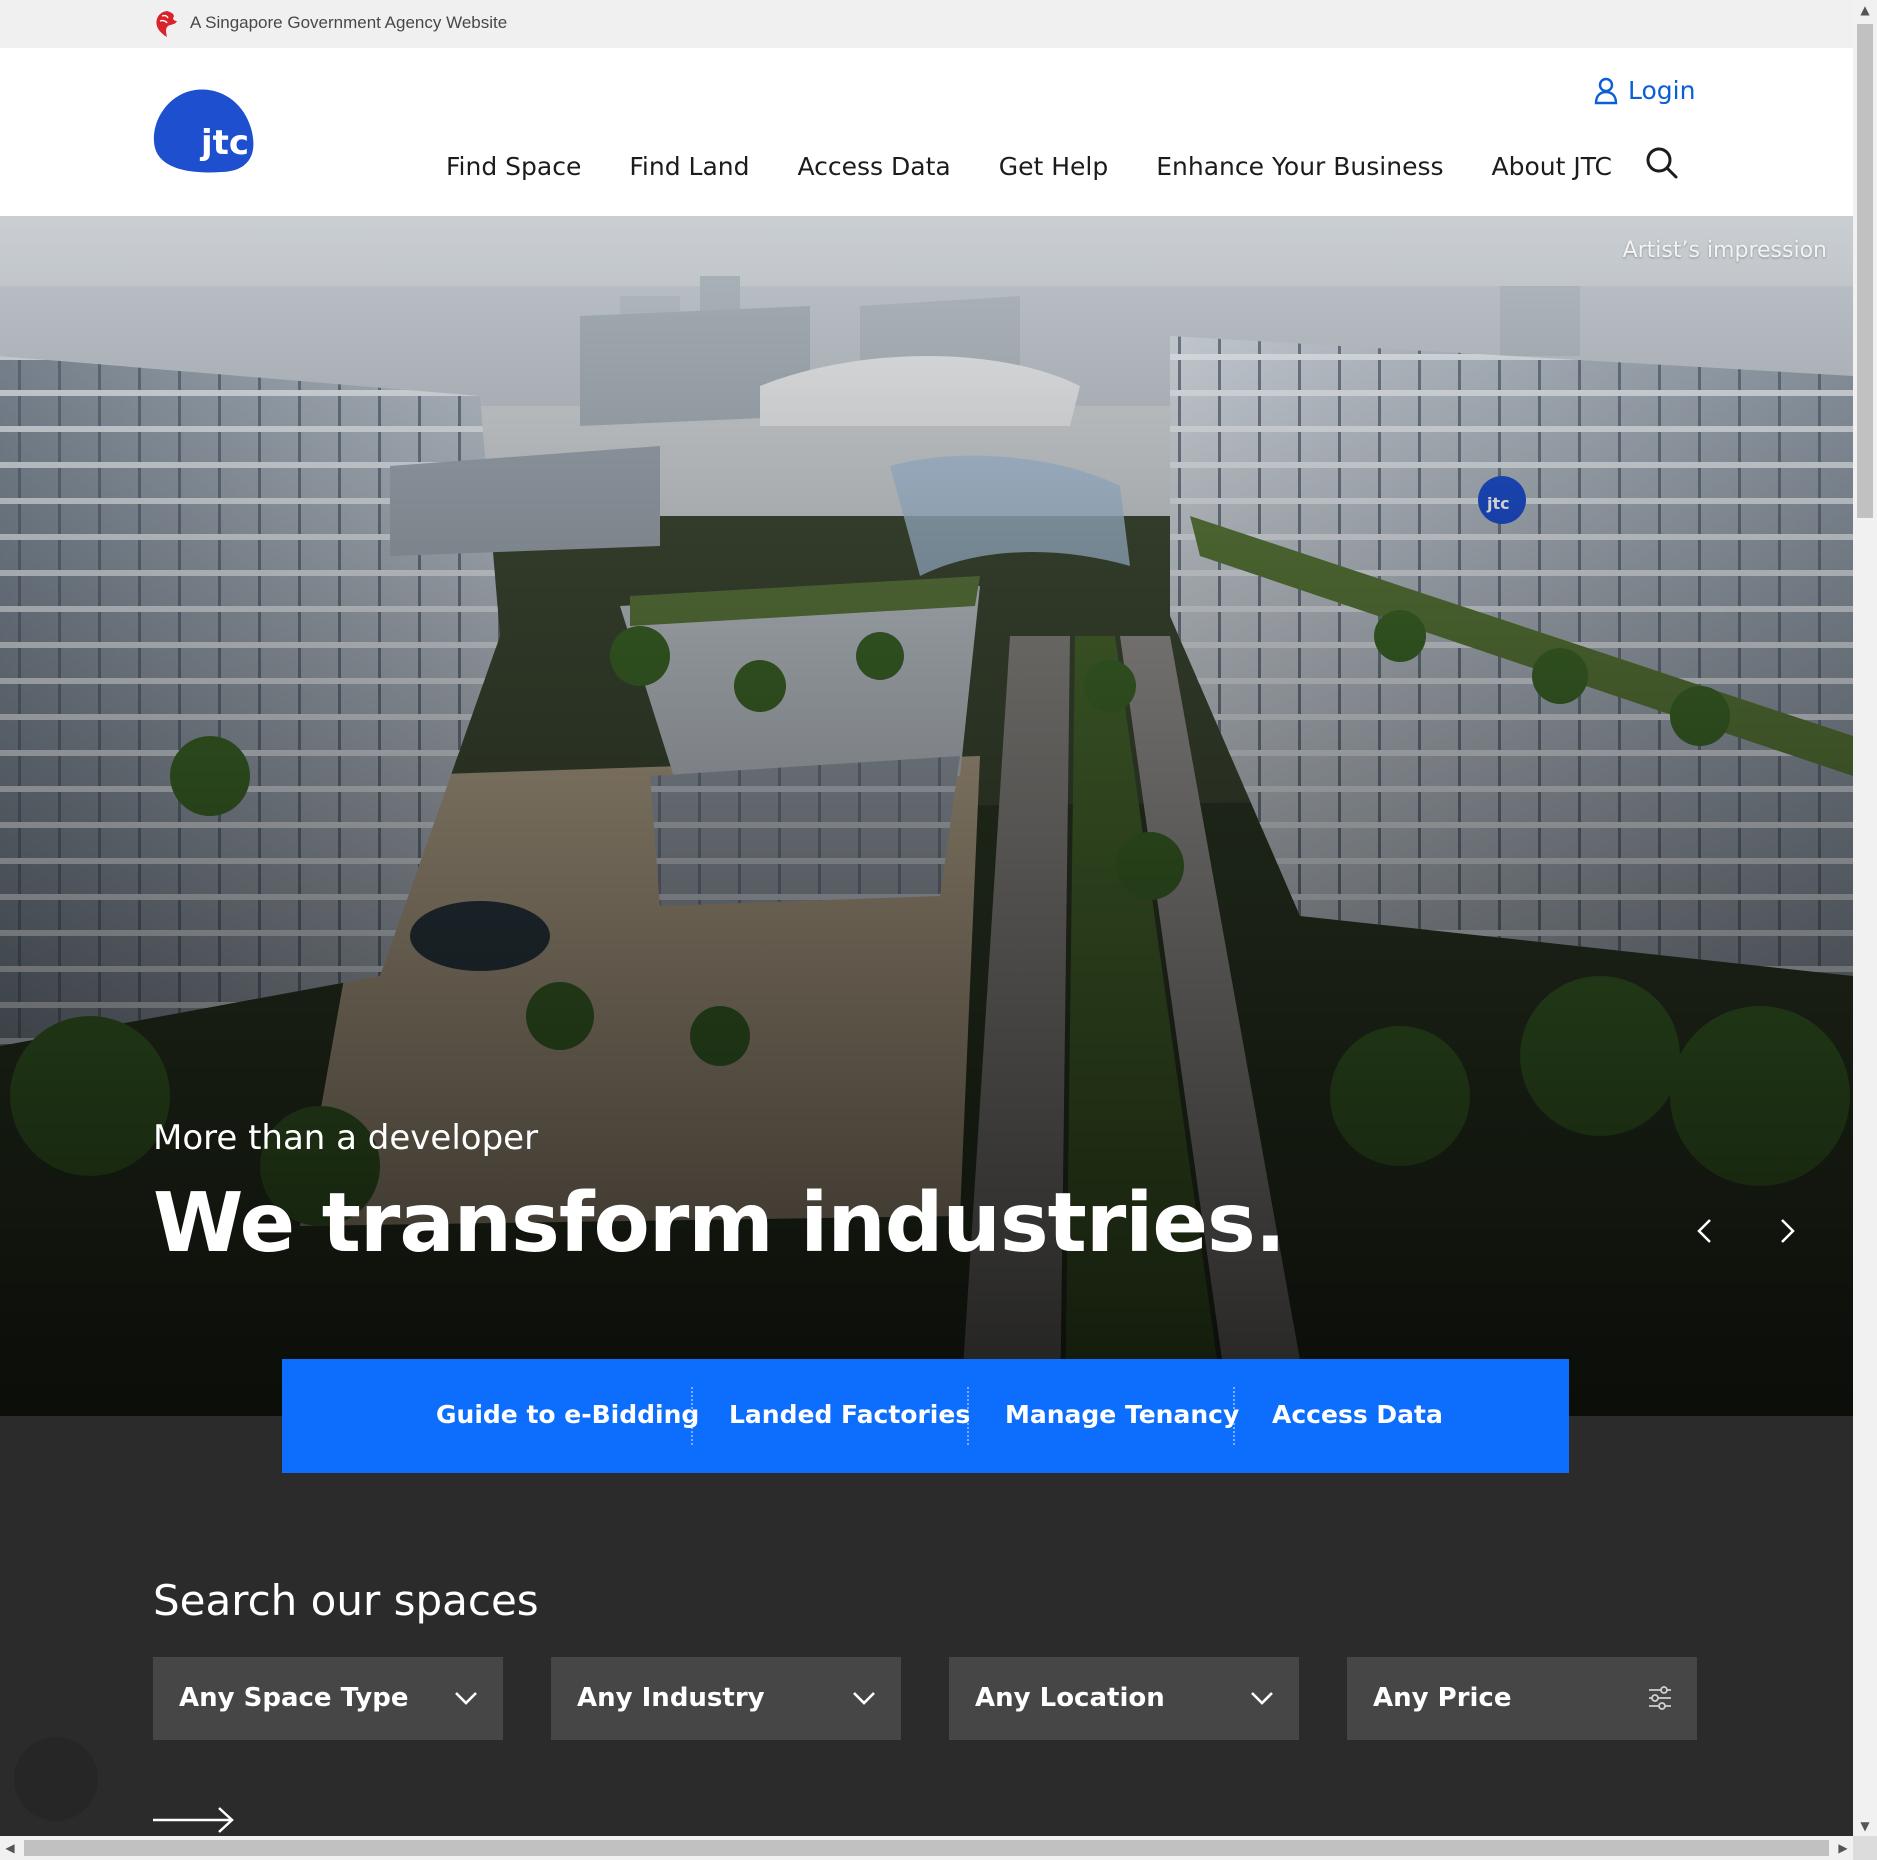 The image size is (1877, 1860). I want to click on hero-subtitle: More than a developer, so click(346, 1138).